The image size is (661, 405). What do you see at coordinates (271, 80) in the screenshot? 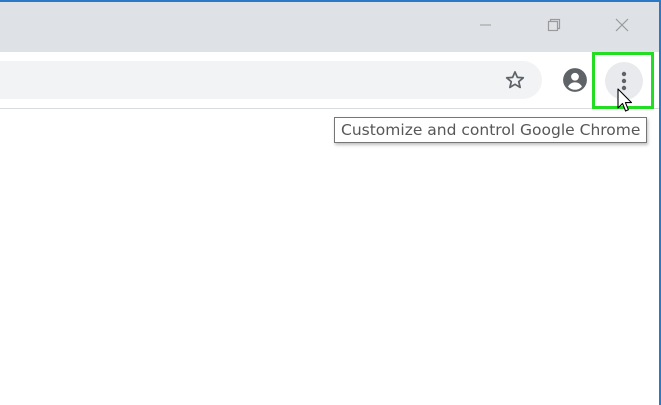
I see `address-bar` at bounding box center [271, 80].